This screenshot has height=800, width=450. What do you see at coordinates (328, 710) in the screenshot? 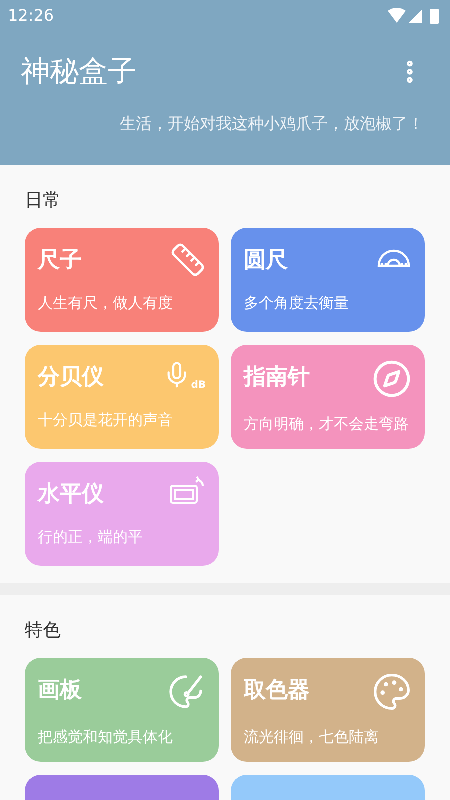
I see `tool-card: 取色器 流光徘徊，七色陆离` at bounding box center [328, 710].